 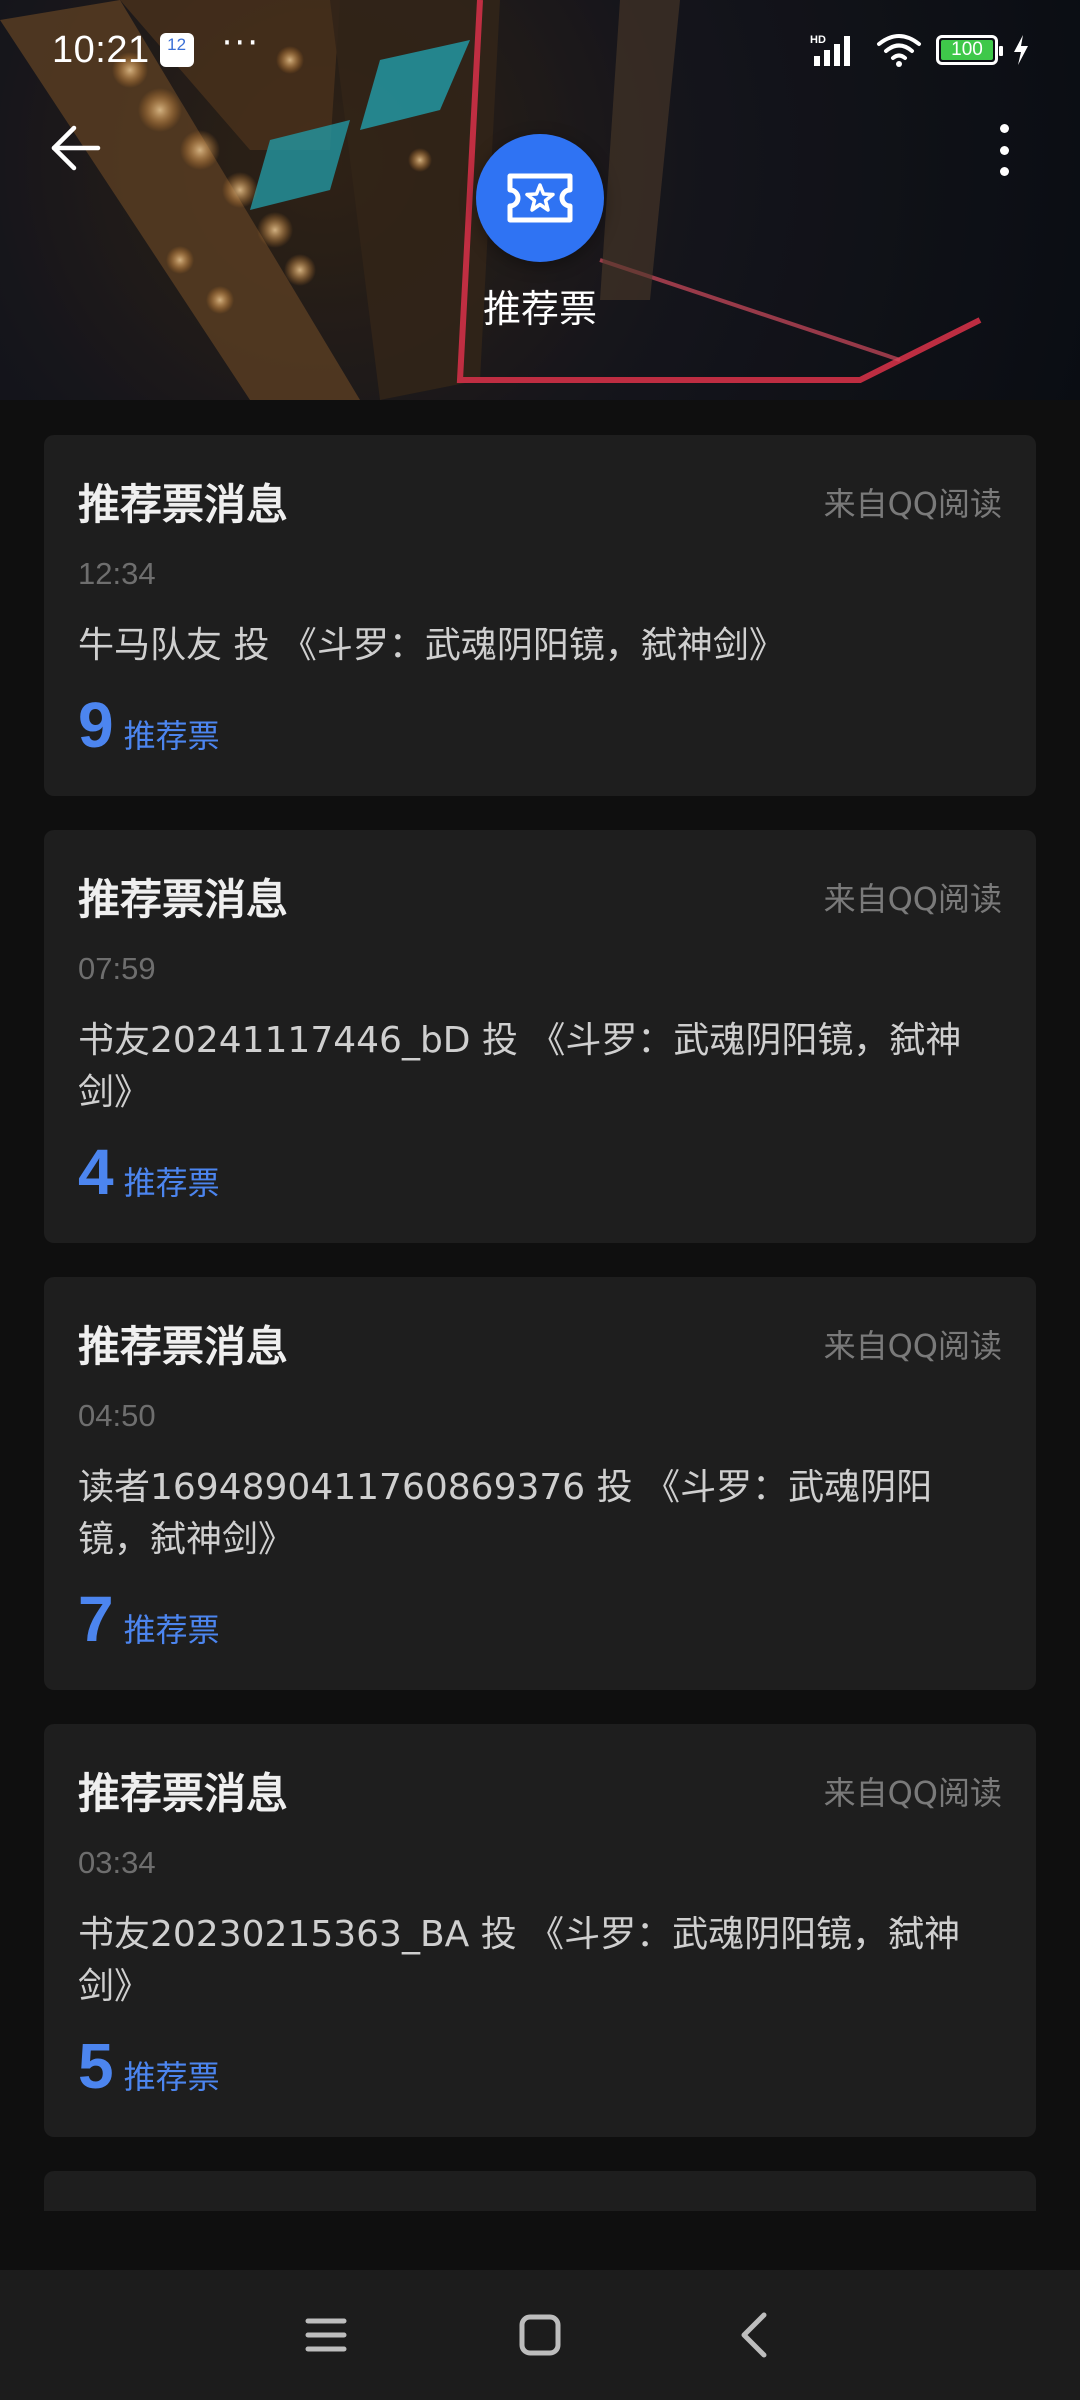 I want to click on battery-icon: 100, so click(x=969, y=50).